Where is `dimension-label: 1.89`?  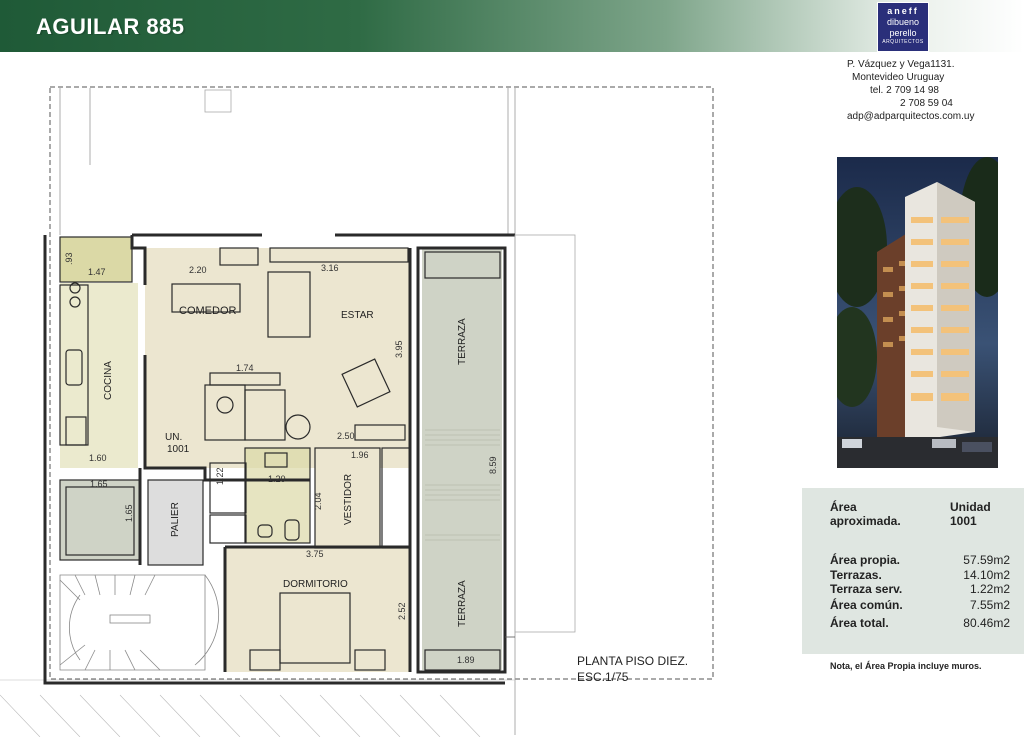 dimension-label: 1.89 is located at coordinates (466, 660).